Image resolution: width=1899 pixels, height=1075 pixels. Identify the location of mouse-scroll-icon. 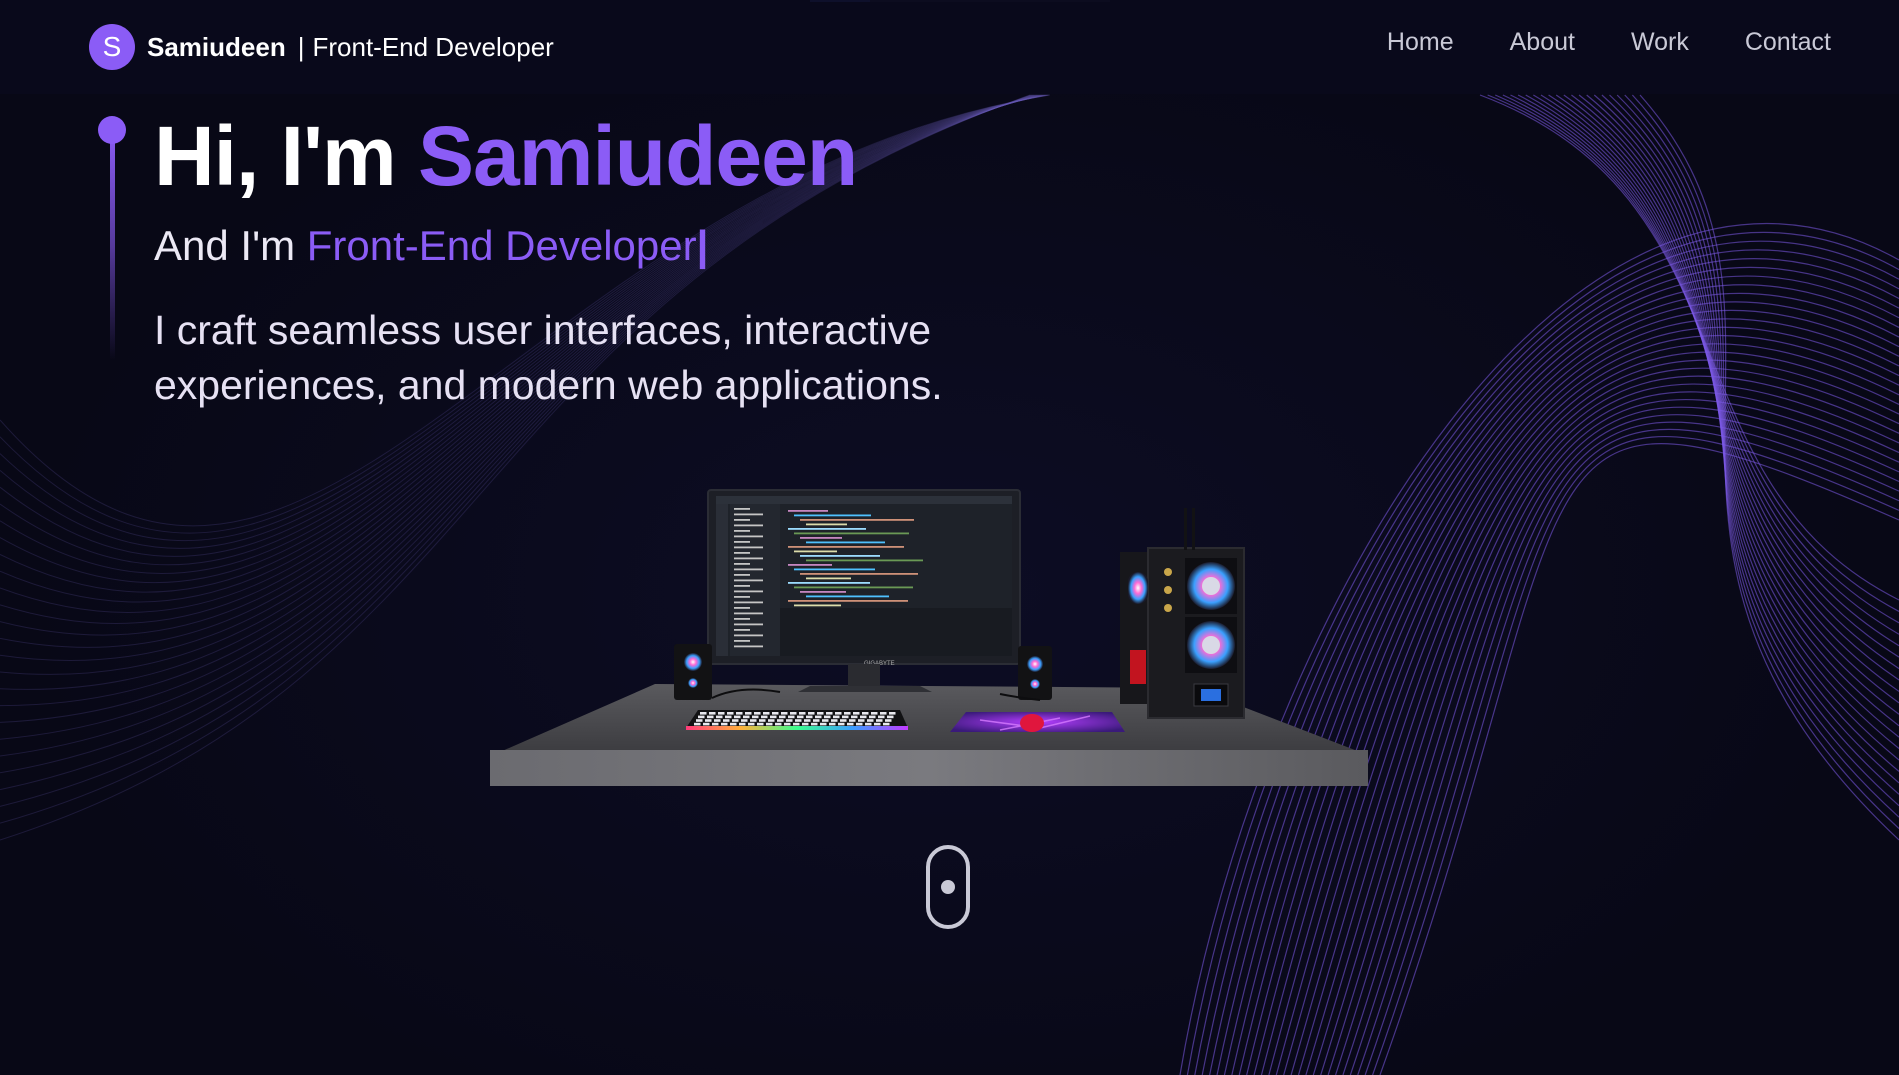
(948, 887).